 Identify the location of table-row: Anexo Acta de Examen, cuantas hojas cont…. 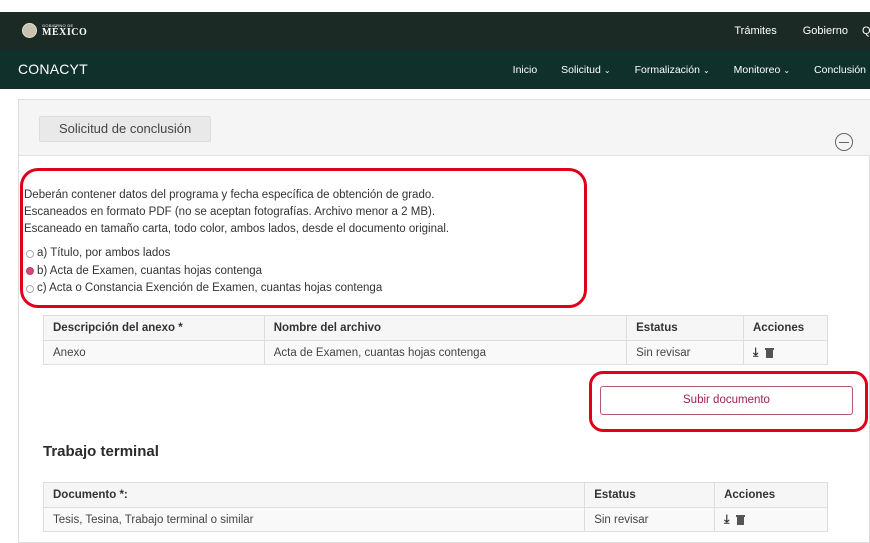
(435, 352).